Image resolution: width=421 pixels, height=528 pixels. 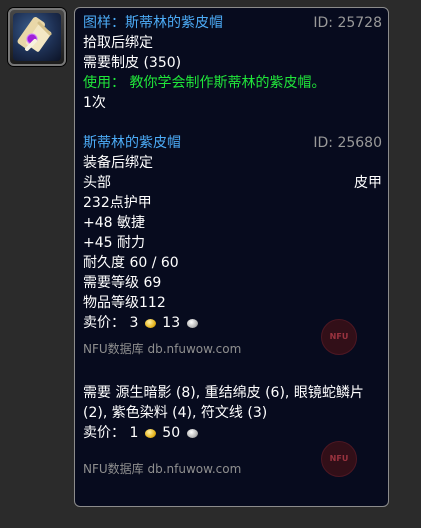 What do you see at coordinates (171, 323) in the screenshot?
I see `sell-silver-value: 13` at bounding box center [171, 323].